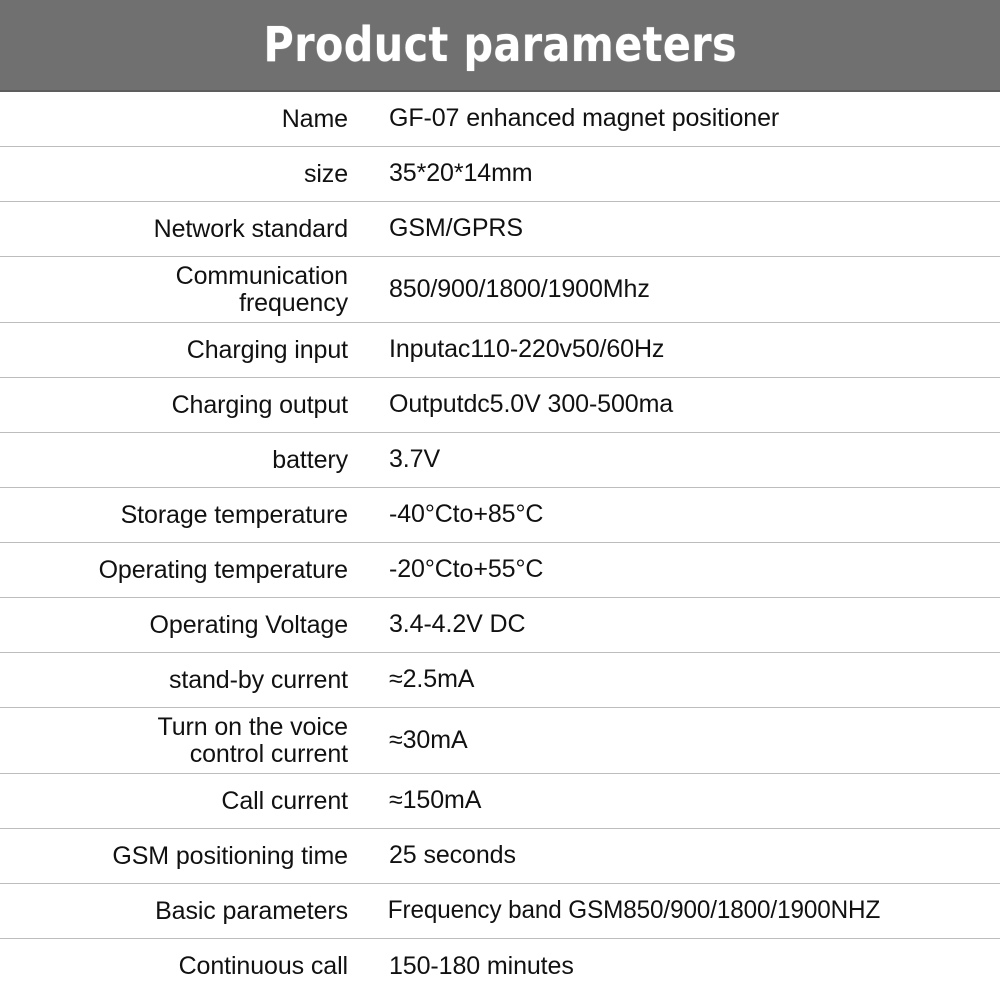 The width and height of the screenshot is (1000, 1000). Describe the element at coordinates (435, 800) in the screenshot. I see `parameter-value: ≈150mA` at that location.